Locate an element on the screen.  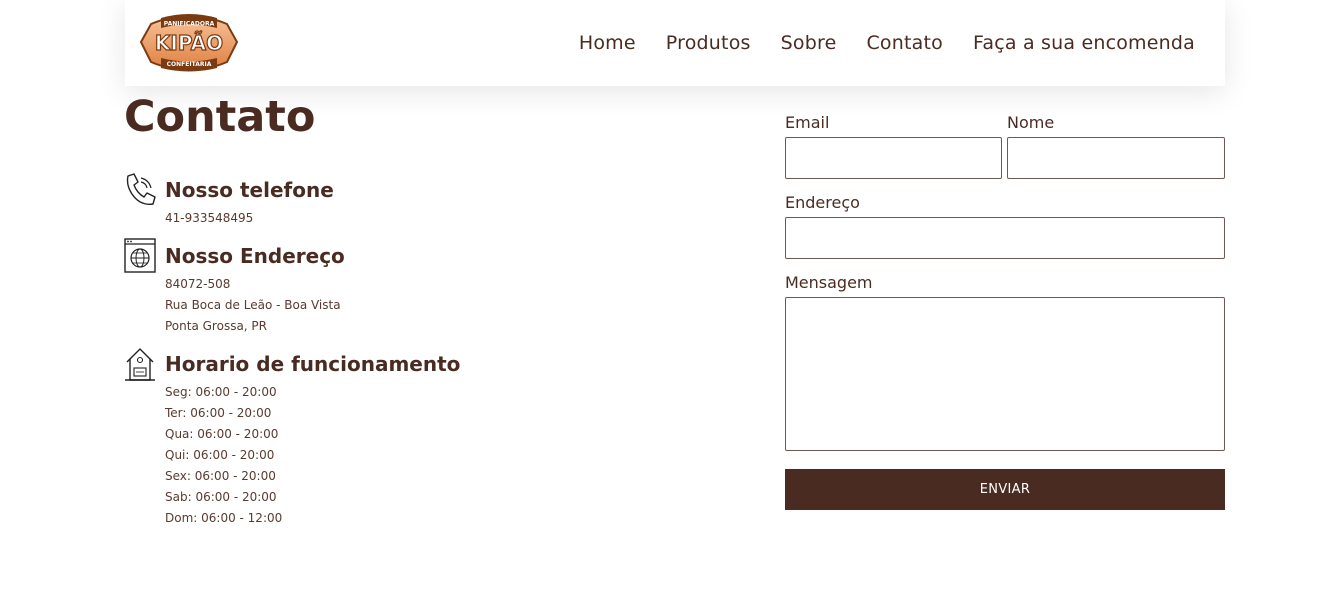
nav-home: Home is located at coordinates (607, 43).